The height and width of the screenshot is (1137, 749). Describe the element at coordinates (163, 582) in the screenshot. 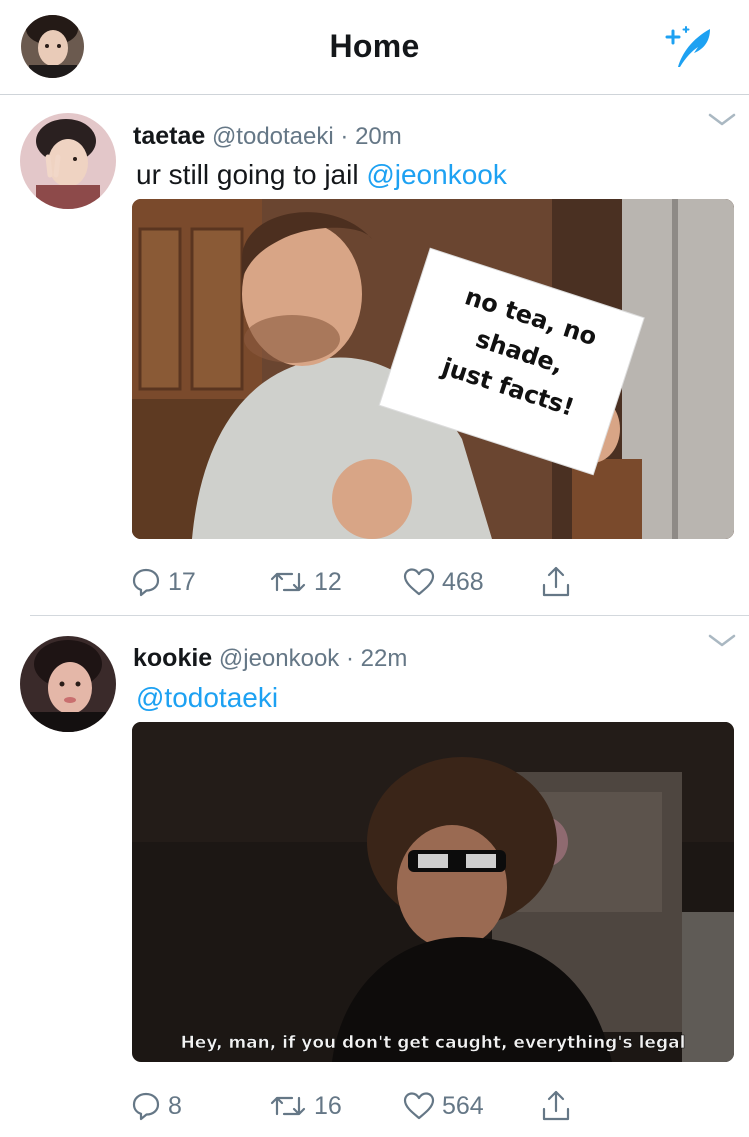

I see `reply-button: 17` at that location.